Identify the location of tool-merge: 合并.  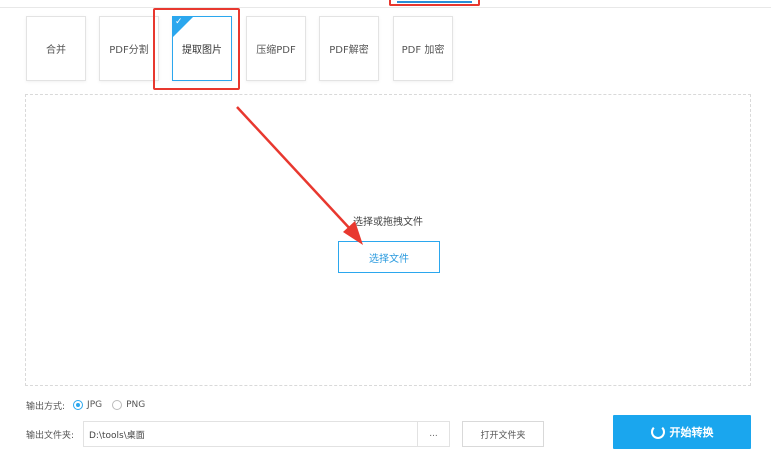
(56, 48).